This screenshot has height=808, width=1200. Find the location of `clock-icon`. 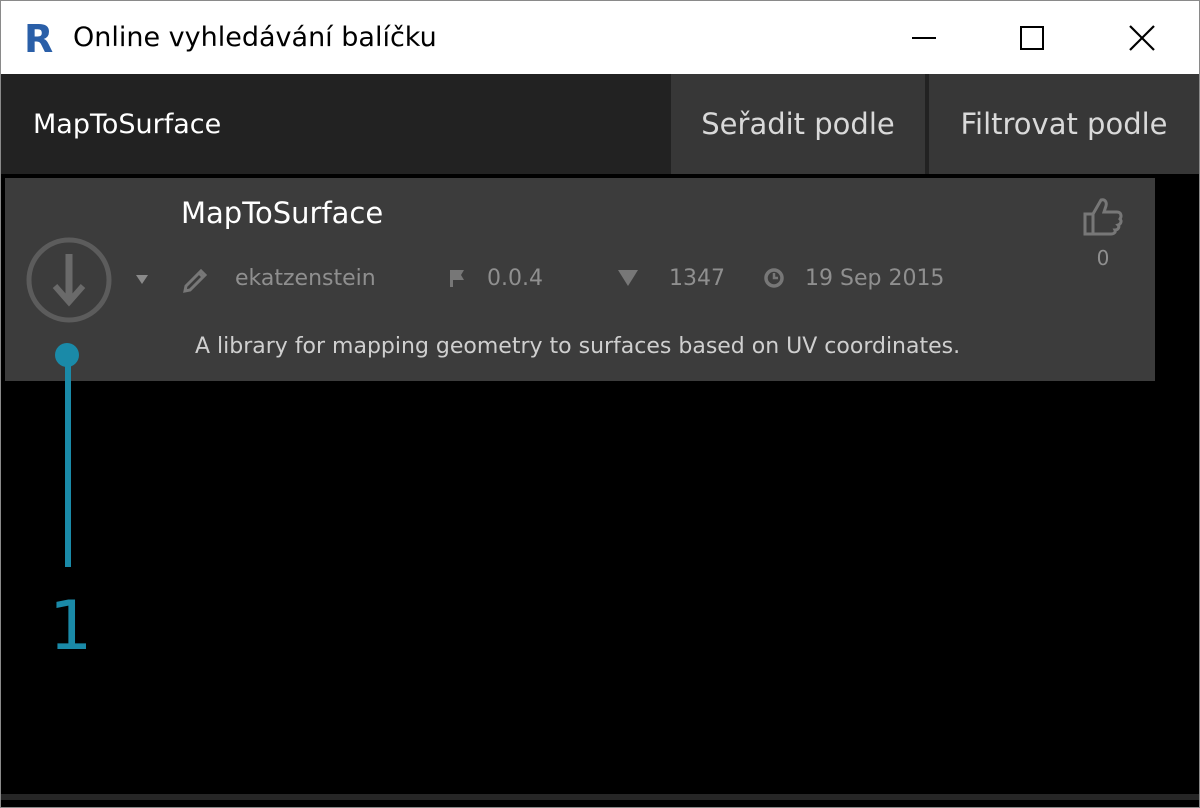

clock-icon is located at coordinates (774, 278).